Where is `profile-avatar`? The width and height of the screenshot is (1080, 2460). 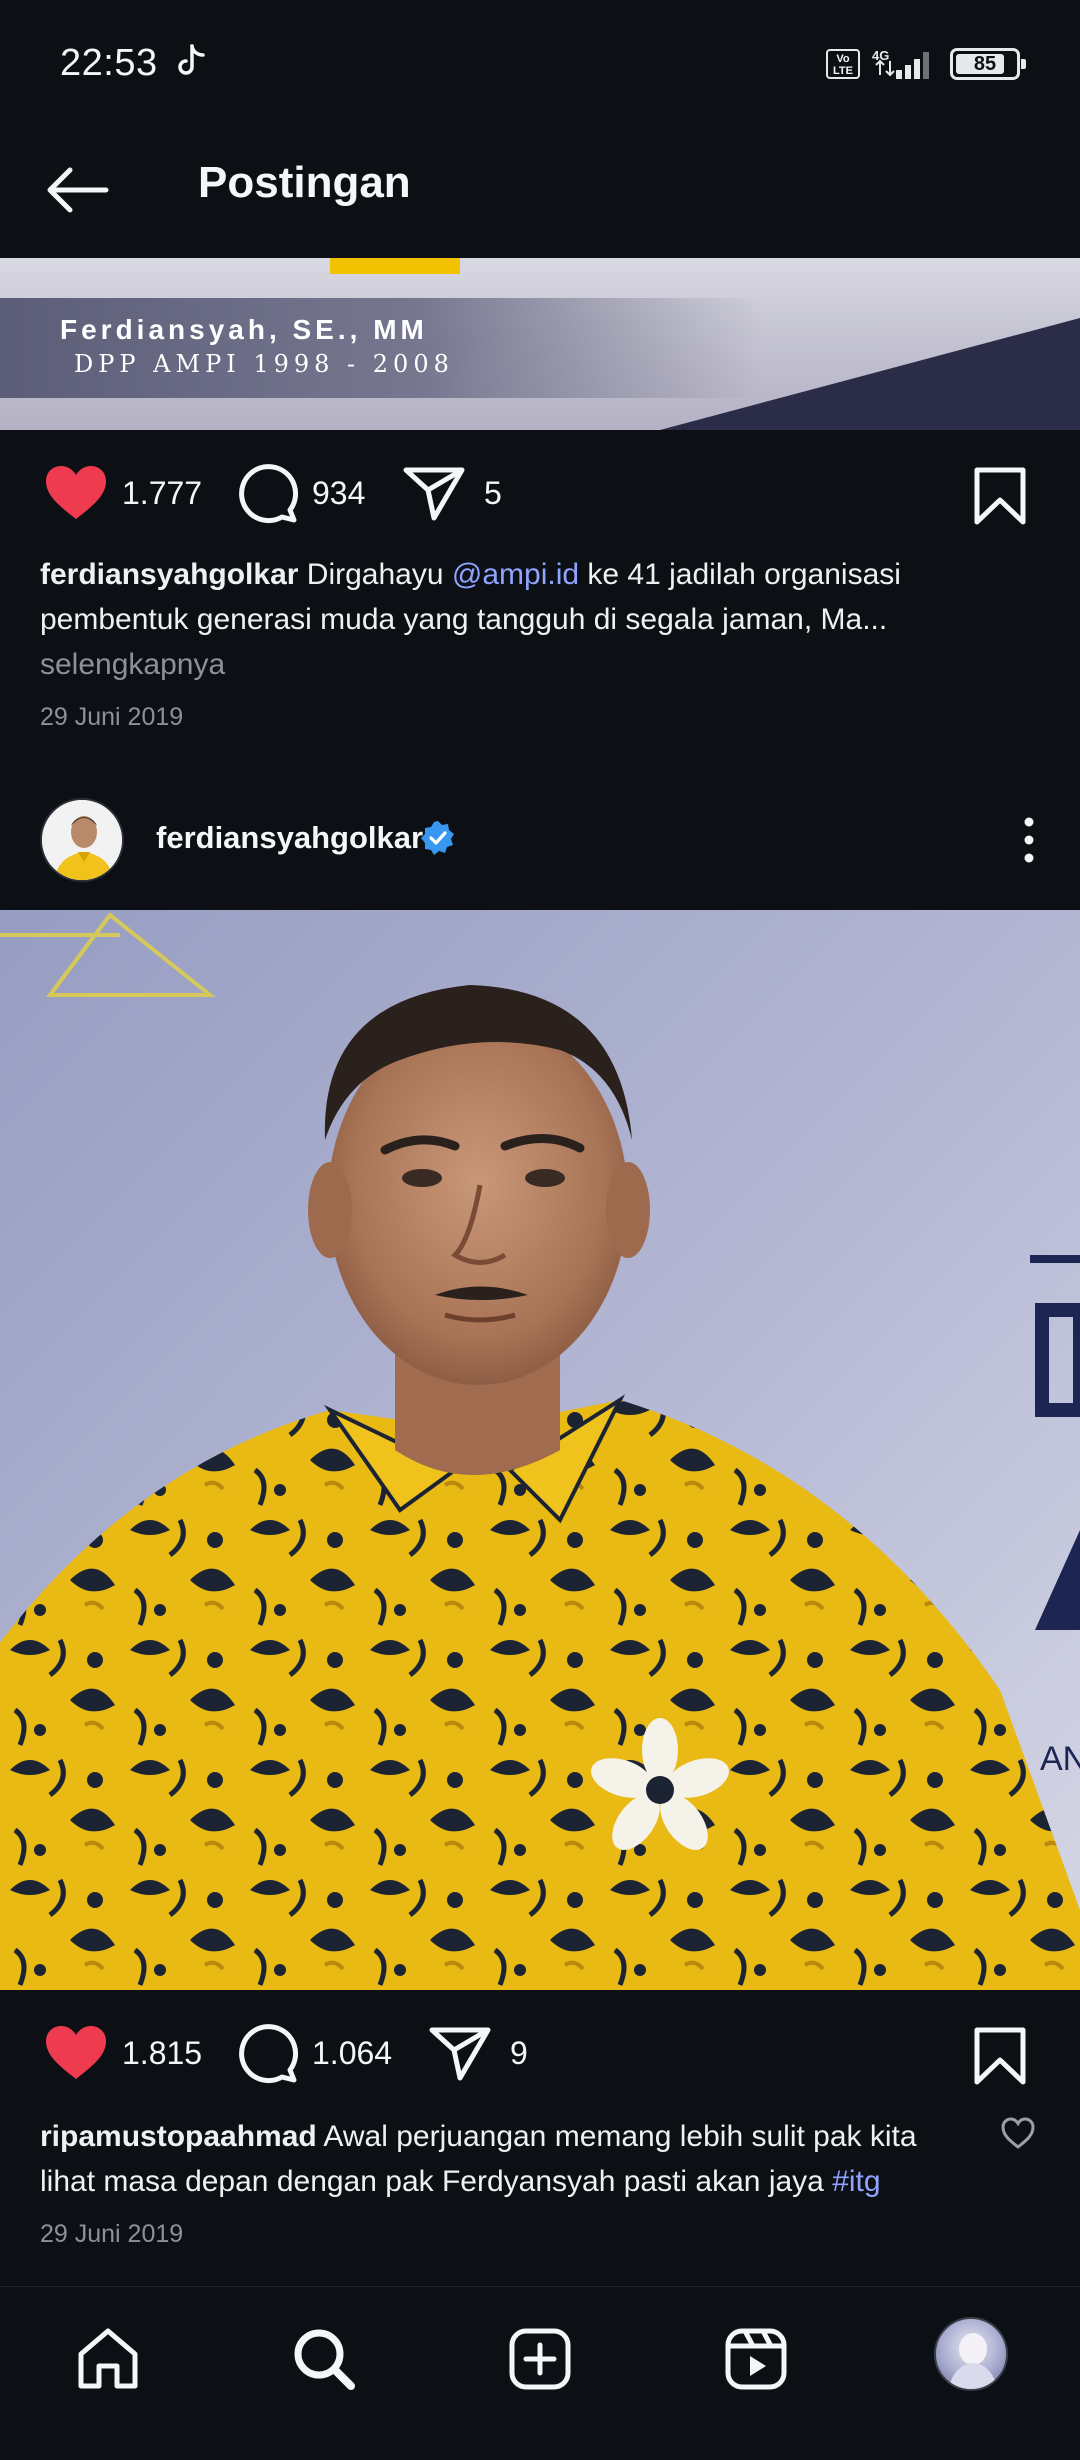 profile-avatar is located at coordinates (971, 2354).